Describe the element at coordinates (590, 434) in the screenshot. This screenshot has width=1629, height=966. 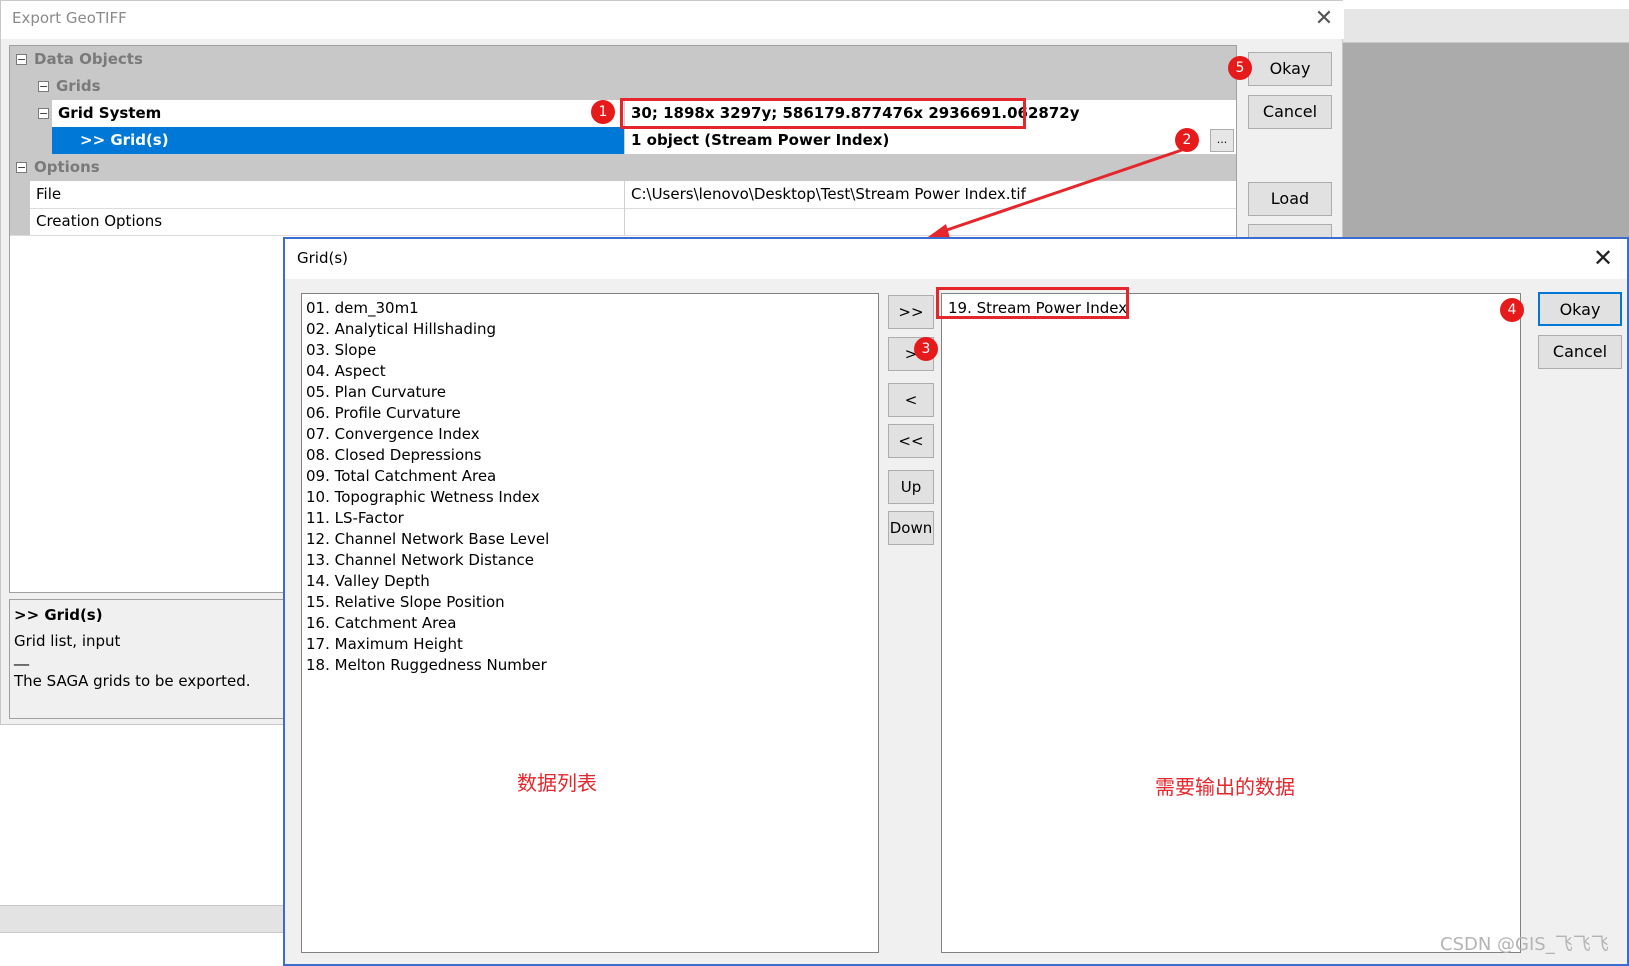
I see `list-item: 07. Convergence Index` at that location.